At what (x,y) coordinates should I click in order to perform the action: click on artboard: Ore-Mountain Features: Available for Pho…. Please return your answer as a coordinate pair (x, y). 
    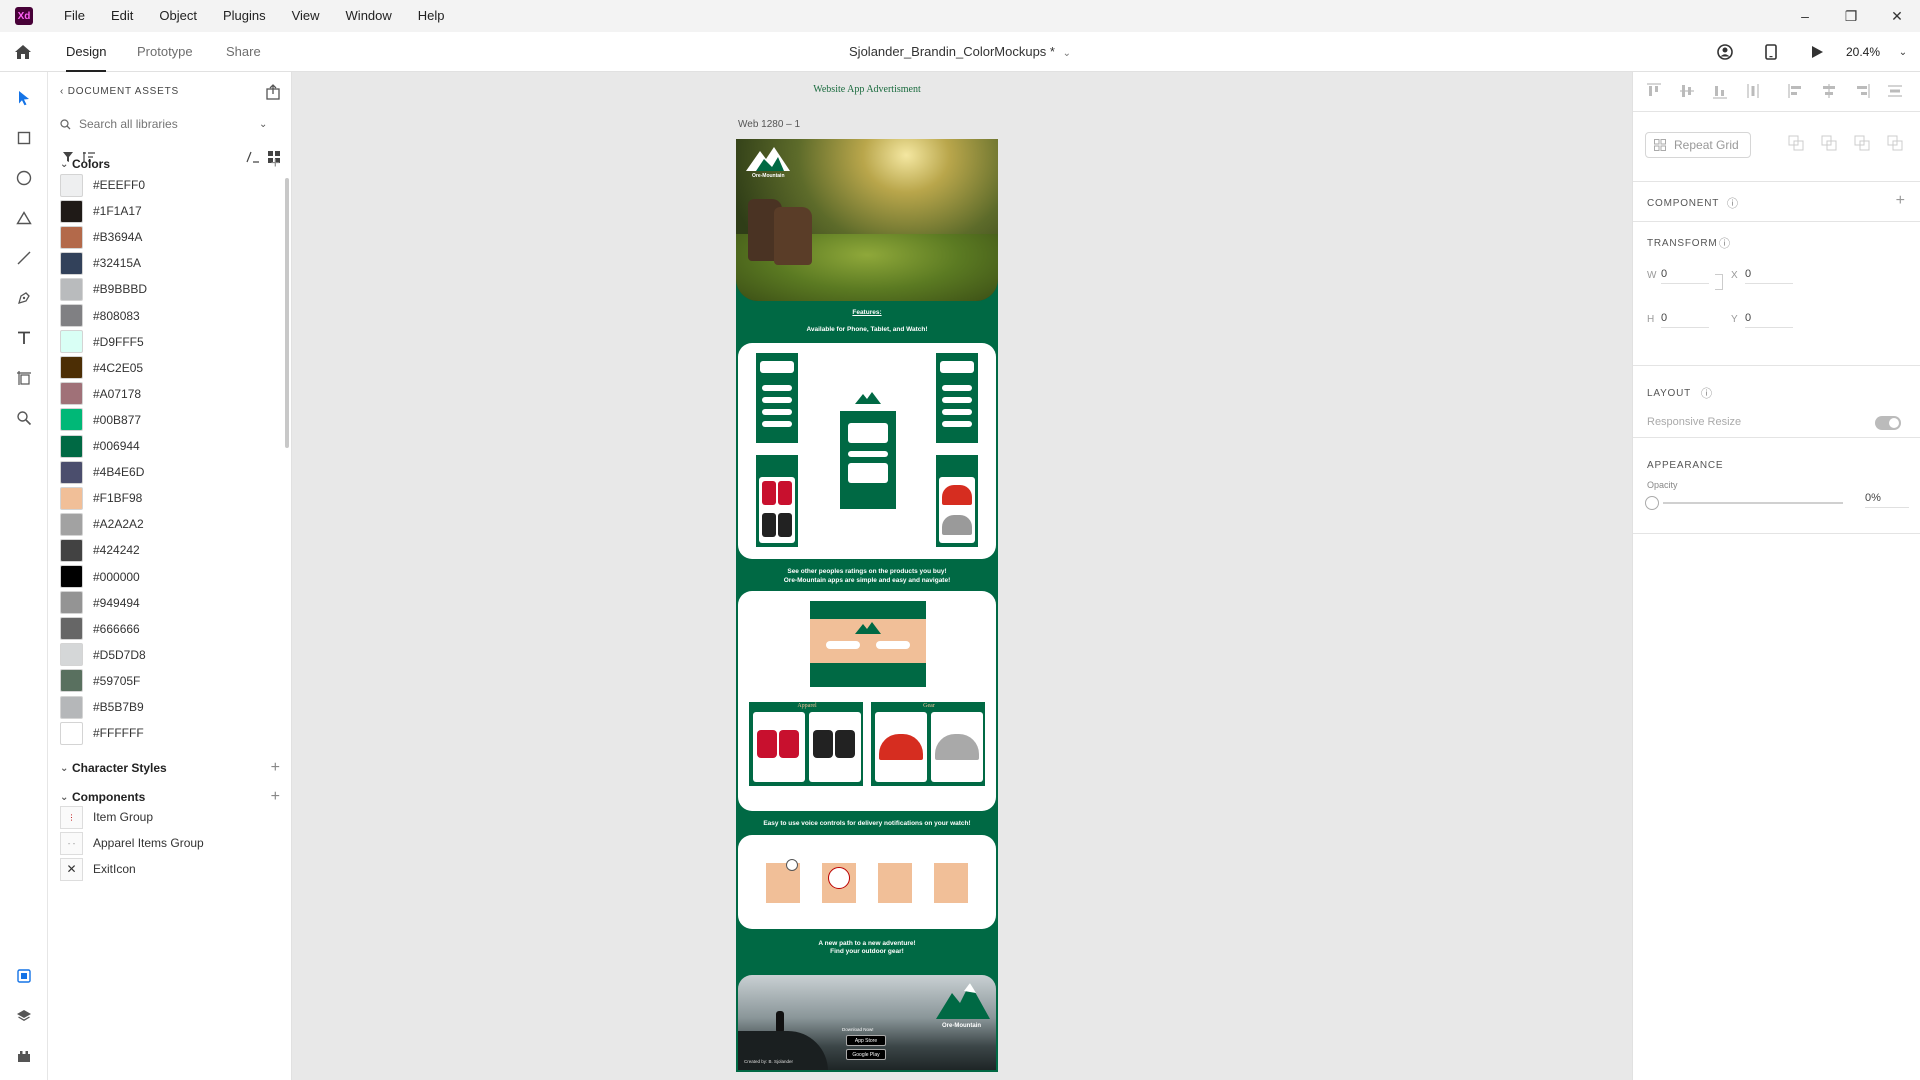
    Looking at the image, I should click on (867, 605).